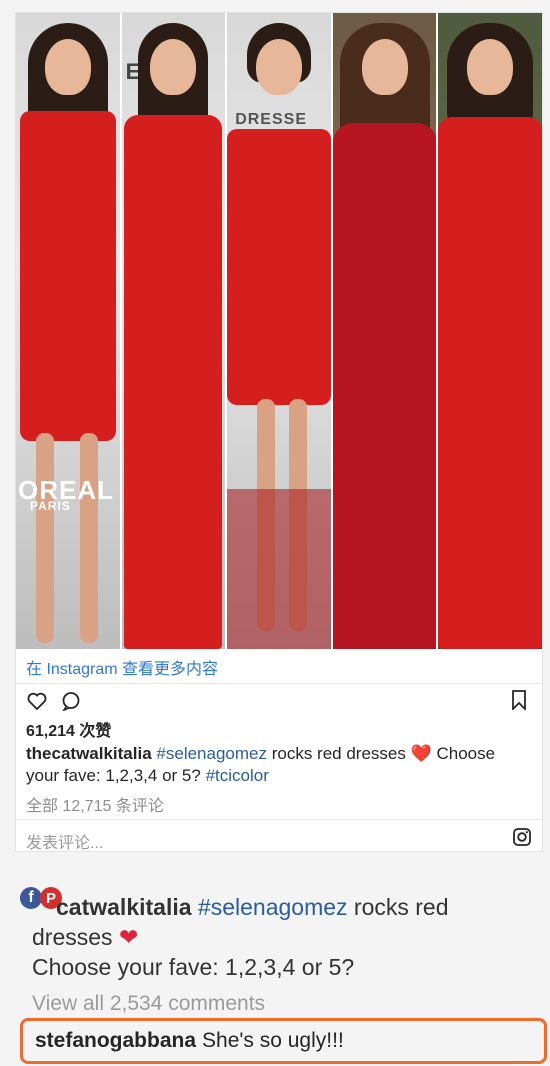 The width and height of the screenshot is (550, 1066). Describe the element at coordinates (122, 667) in the screenshot. I see `view-on-instagram-link: 在 Instagram 查看更多内容` at that location.